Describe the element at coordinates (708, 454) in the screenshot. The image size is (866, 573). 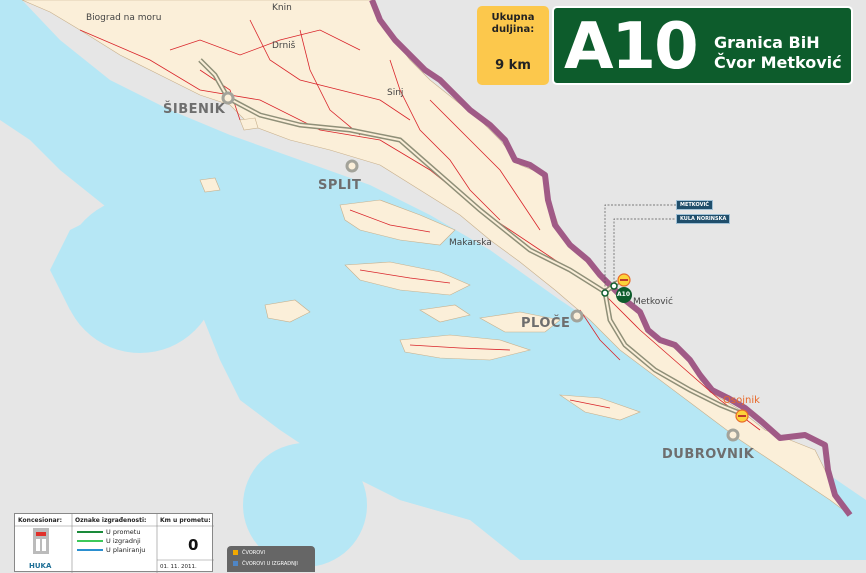
I see `place-dubrovnik: DUBROVNIK` at that location.